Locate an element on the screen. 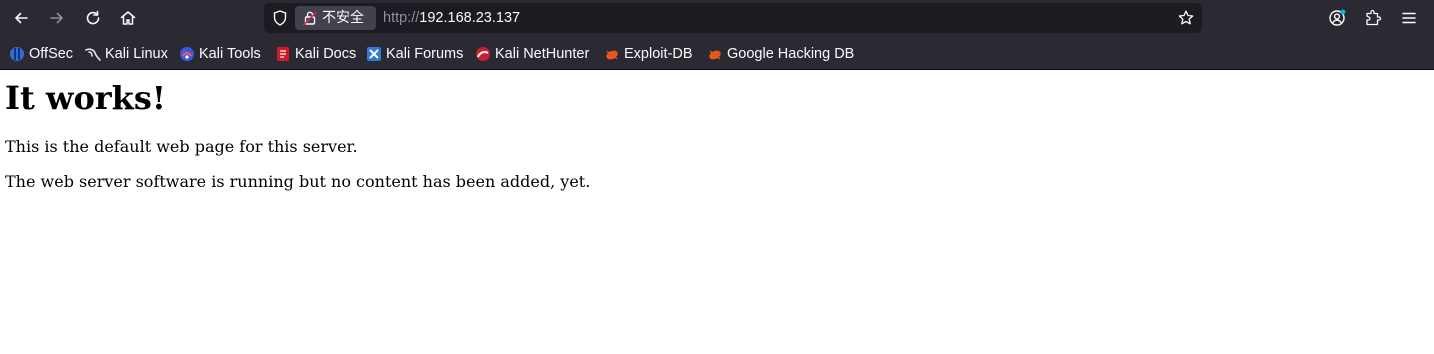  google-hacking-db-bug-icon is located at coordinates (715, 55).